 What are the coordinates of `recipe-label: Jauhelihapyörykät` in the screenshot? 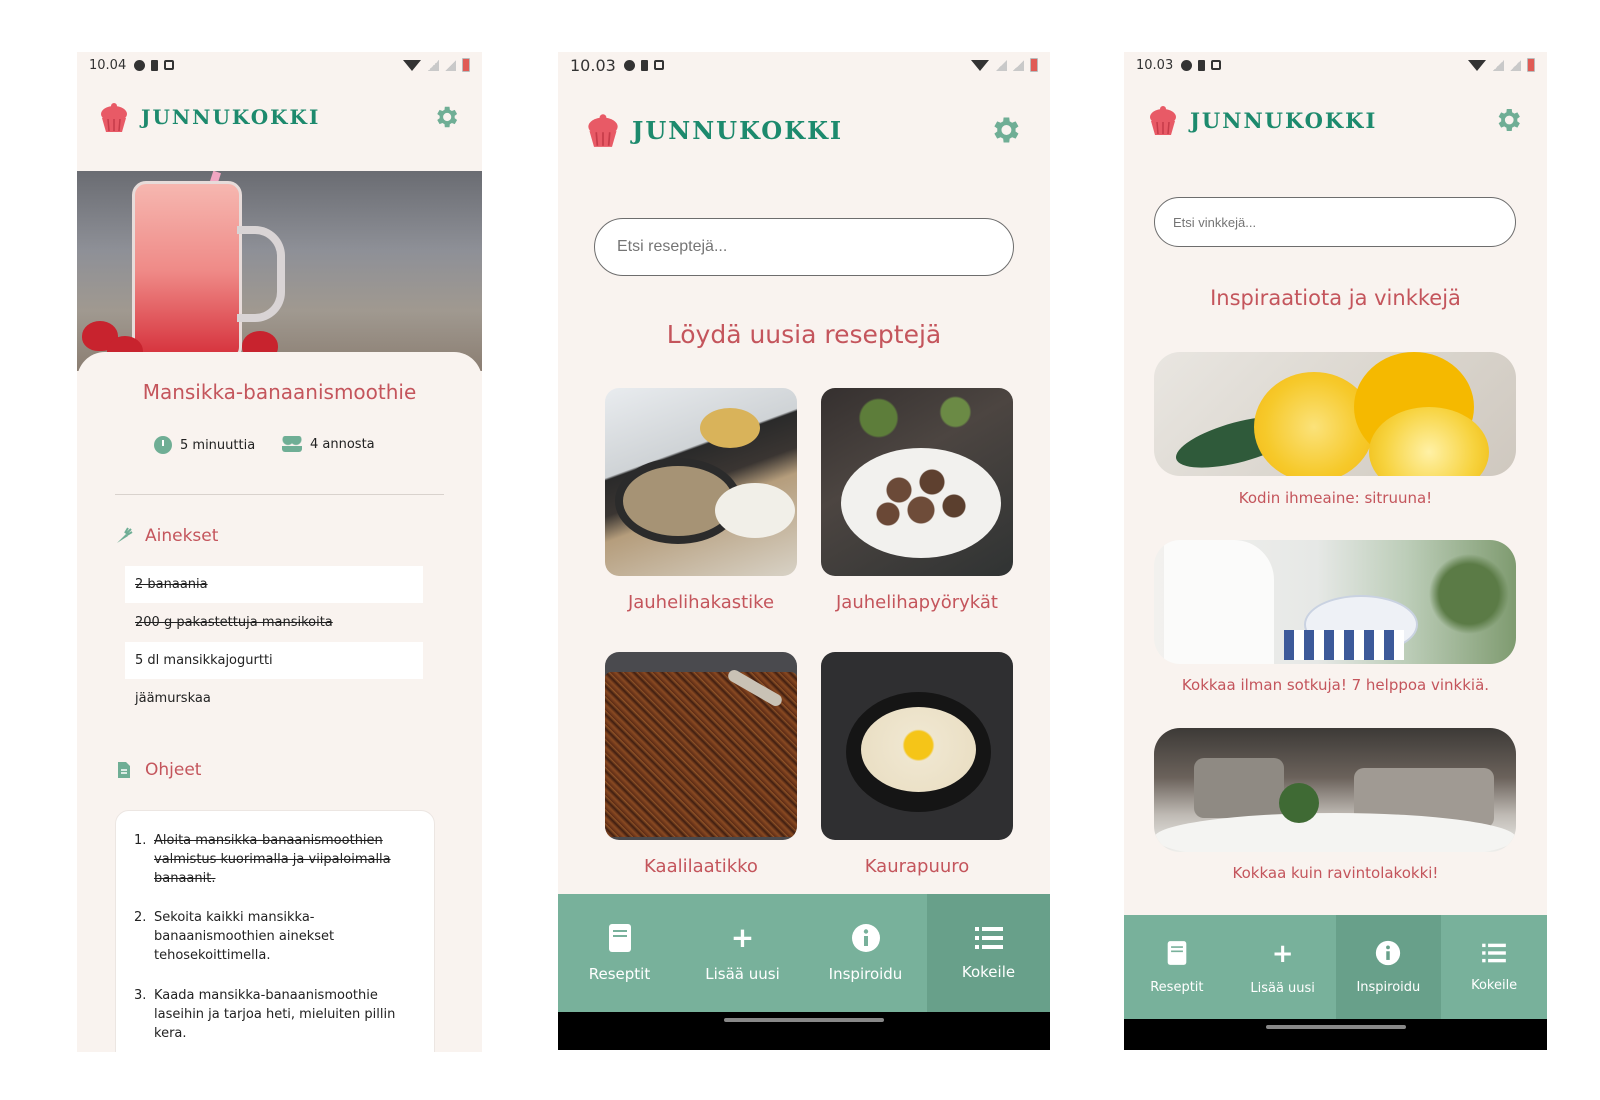 It's located at (917, 602).